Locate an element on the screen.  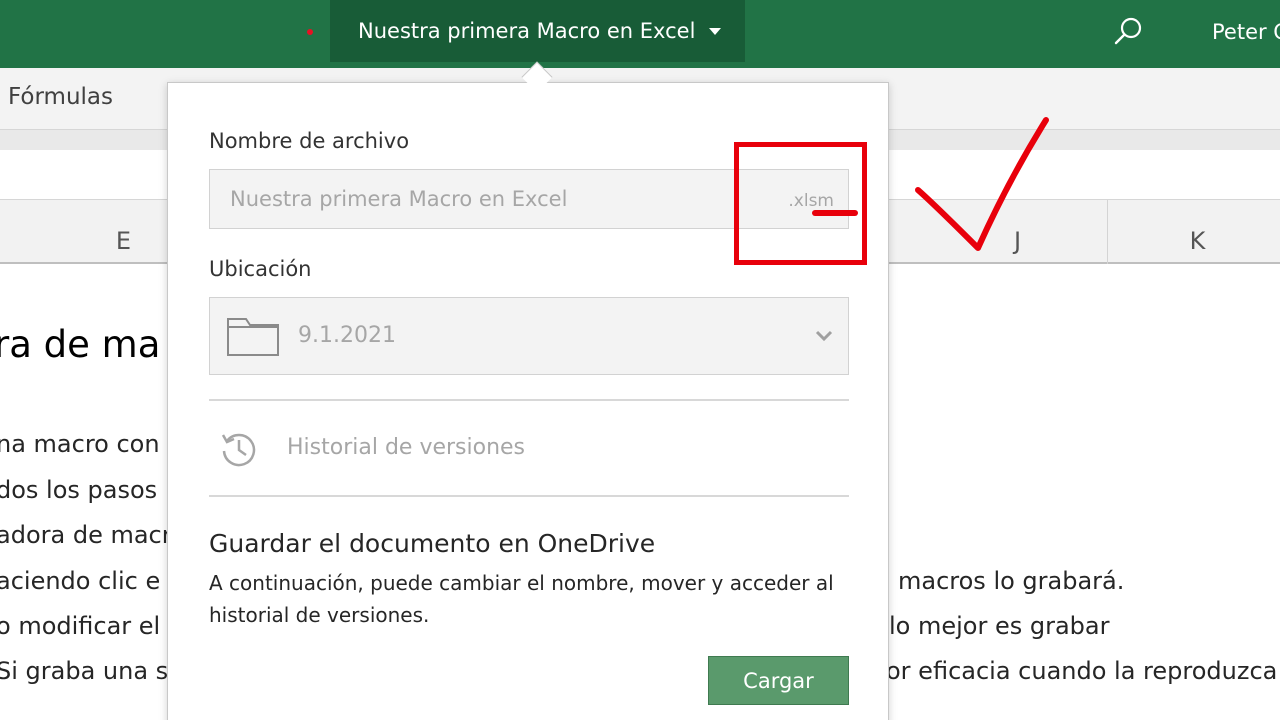
sheet-line: or eficacia cuando la reproduzca is located at coordinates (1082, 671).